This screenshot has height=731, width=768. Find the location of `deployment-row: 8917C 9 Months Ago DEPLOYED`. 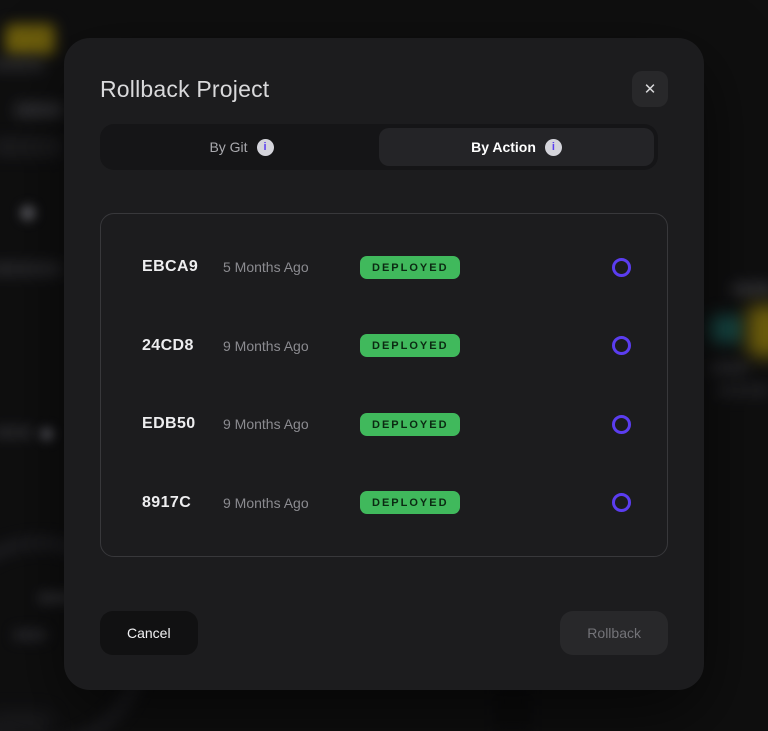

deployment-row: 8917C 9 Months Ago DEPLOYED is located at coordinates (384, 503).